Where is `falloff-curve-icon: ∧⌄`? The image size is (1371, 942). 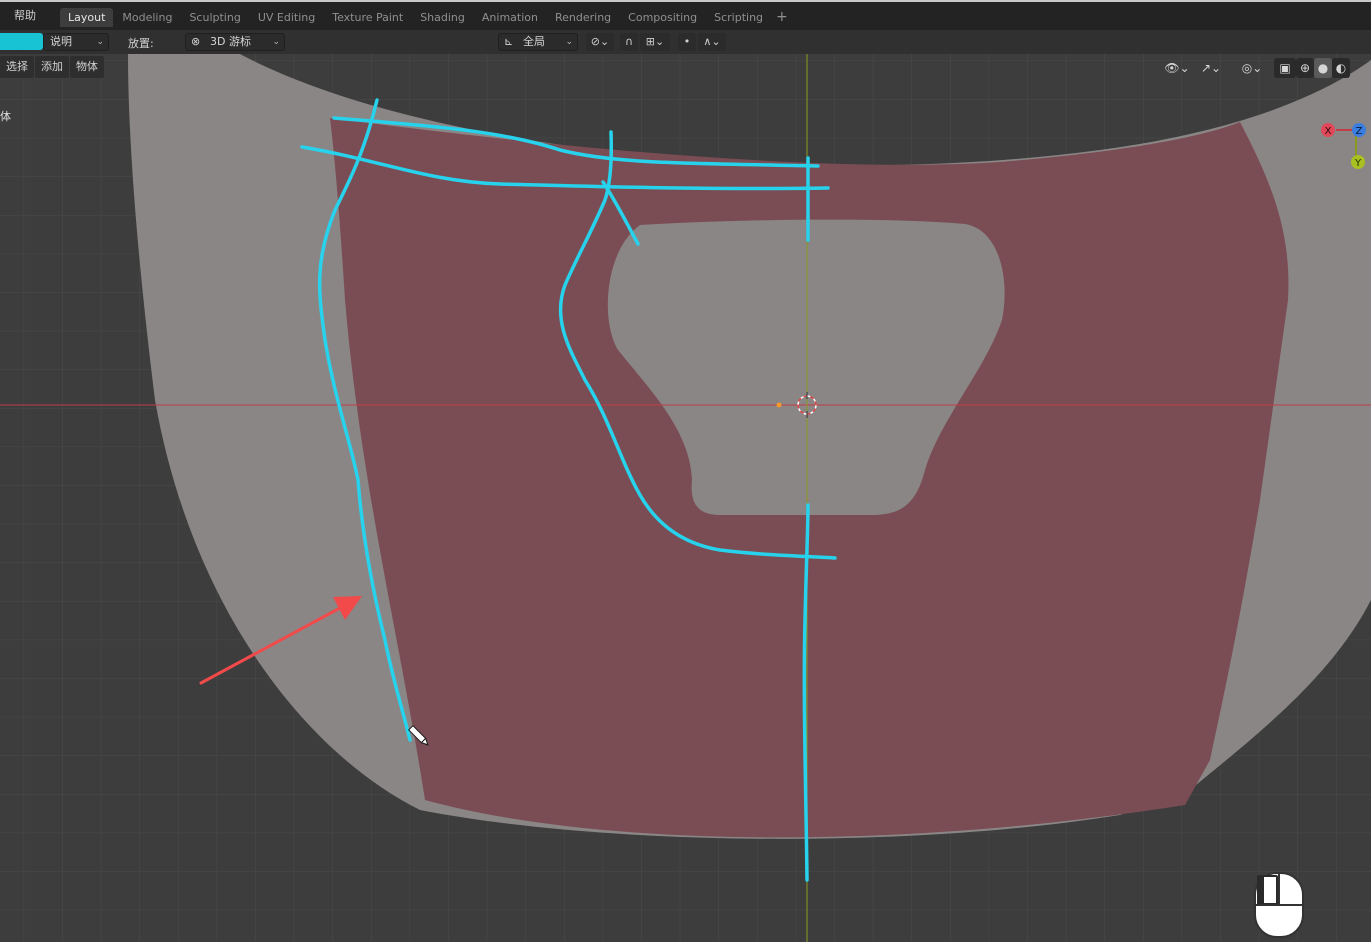 falloff-curve-icon: ∧⌄ is located at coordinates (712, 42).